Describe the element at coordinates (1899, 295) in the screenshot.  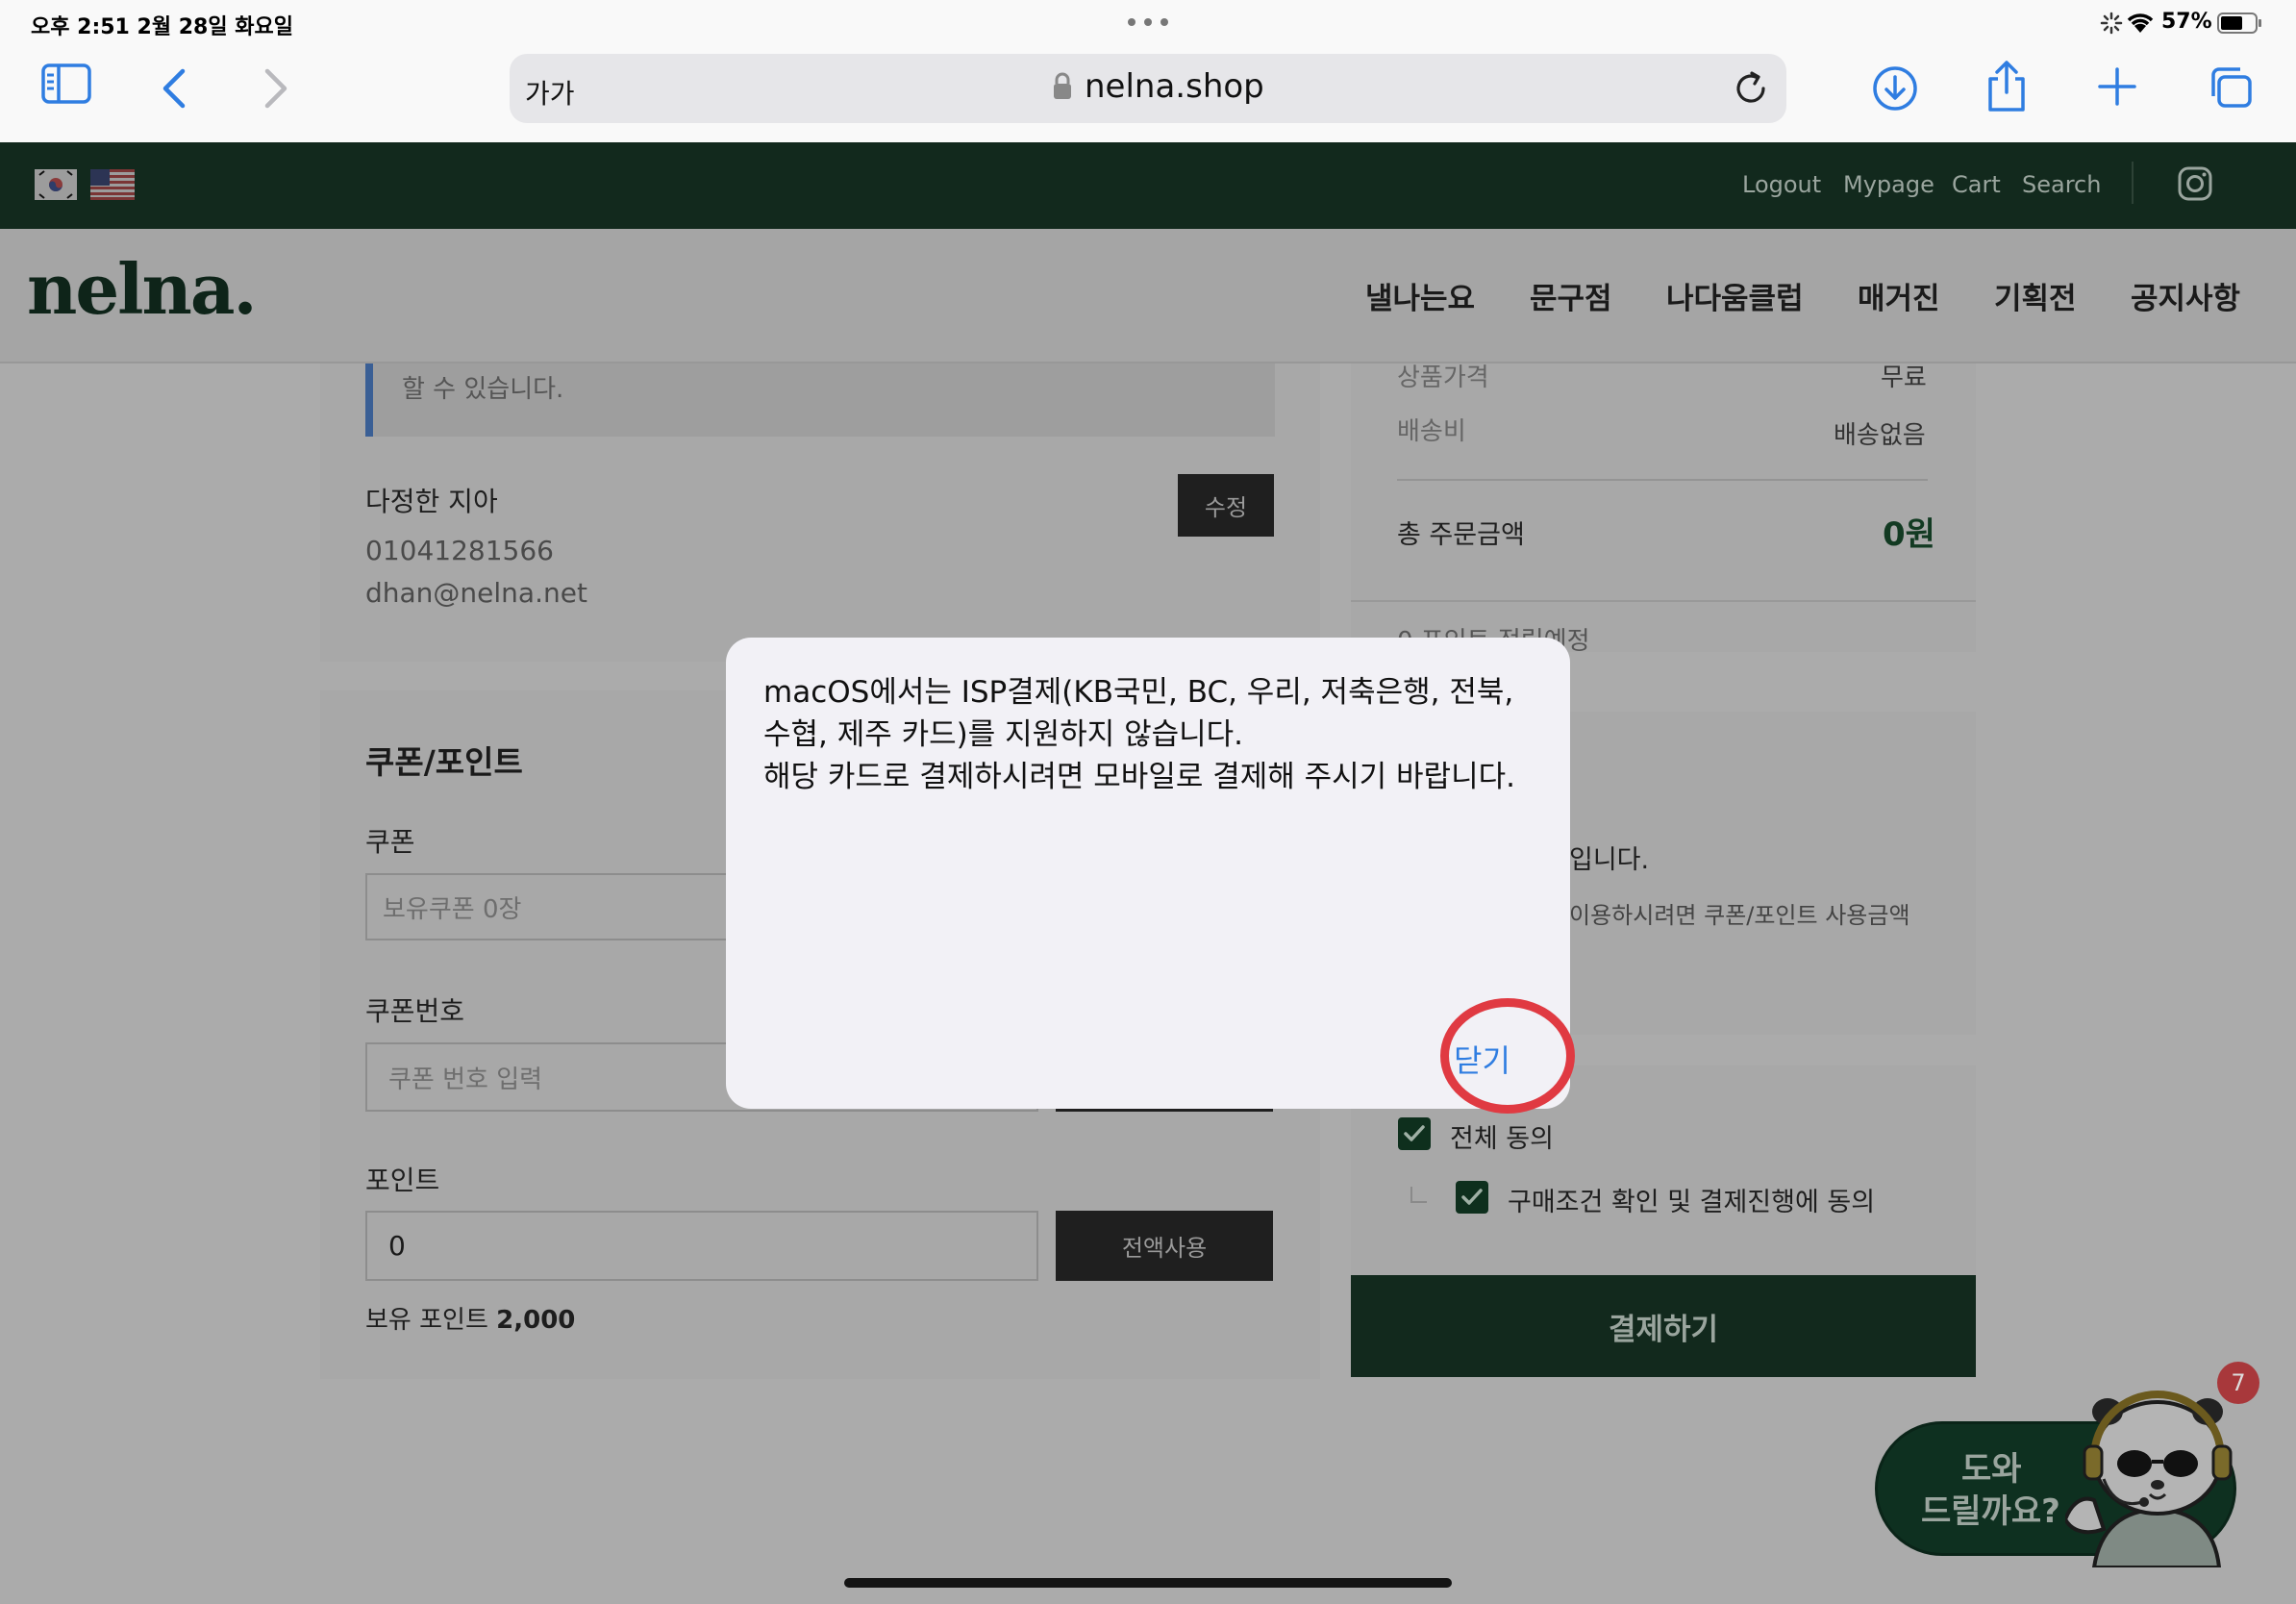
I see `nav-magazine: 매거진` at that location.